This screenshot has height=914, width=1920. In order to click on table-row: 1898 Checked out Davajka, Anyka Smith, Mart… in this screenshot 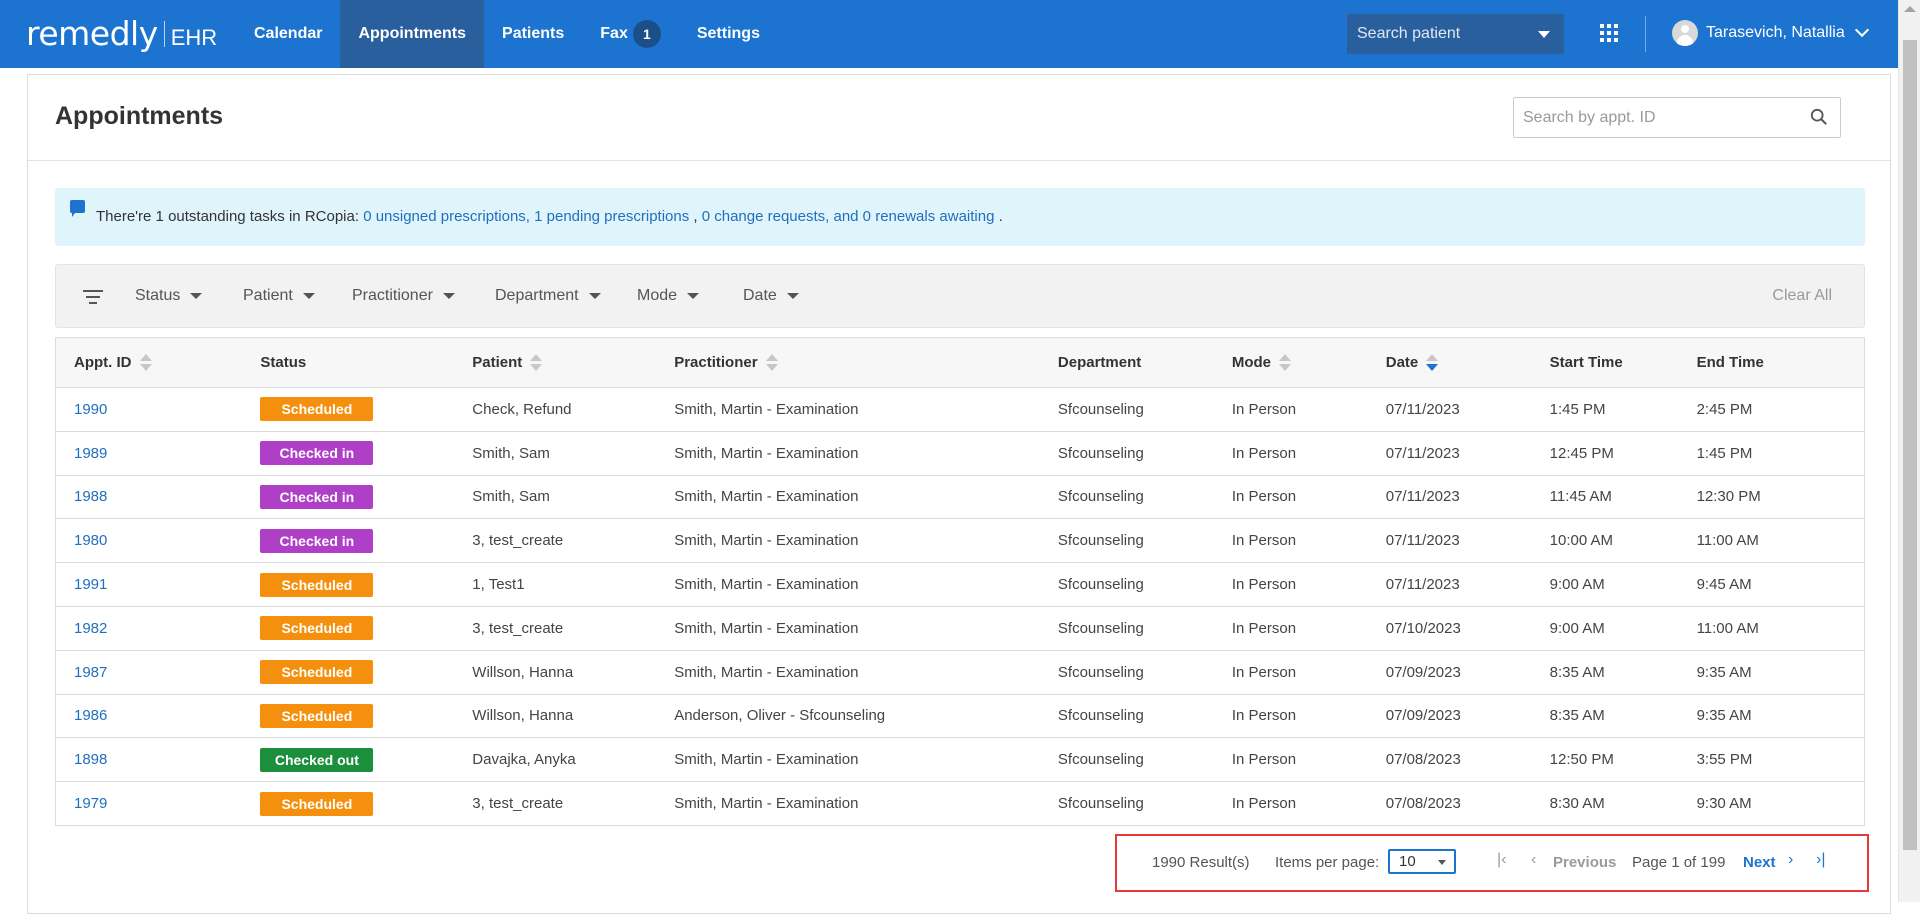, I will do `click(960, 759)`.